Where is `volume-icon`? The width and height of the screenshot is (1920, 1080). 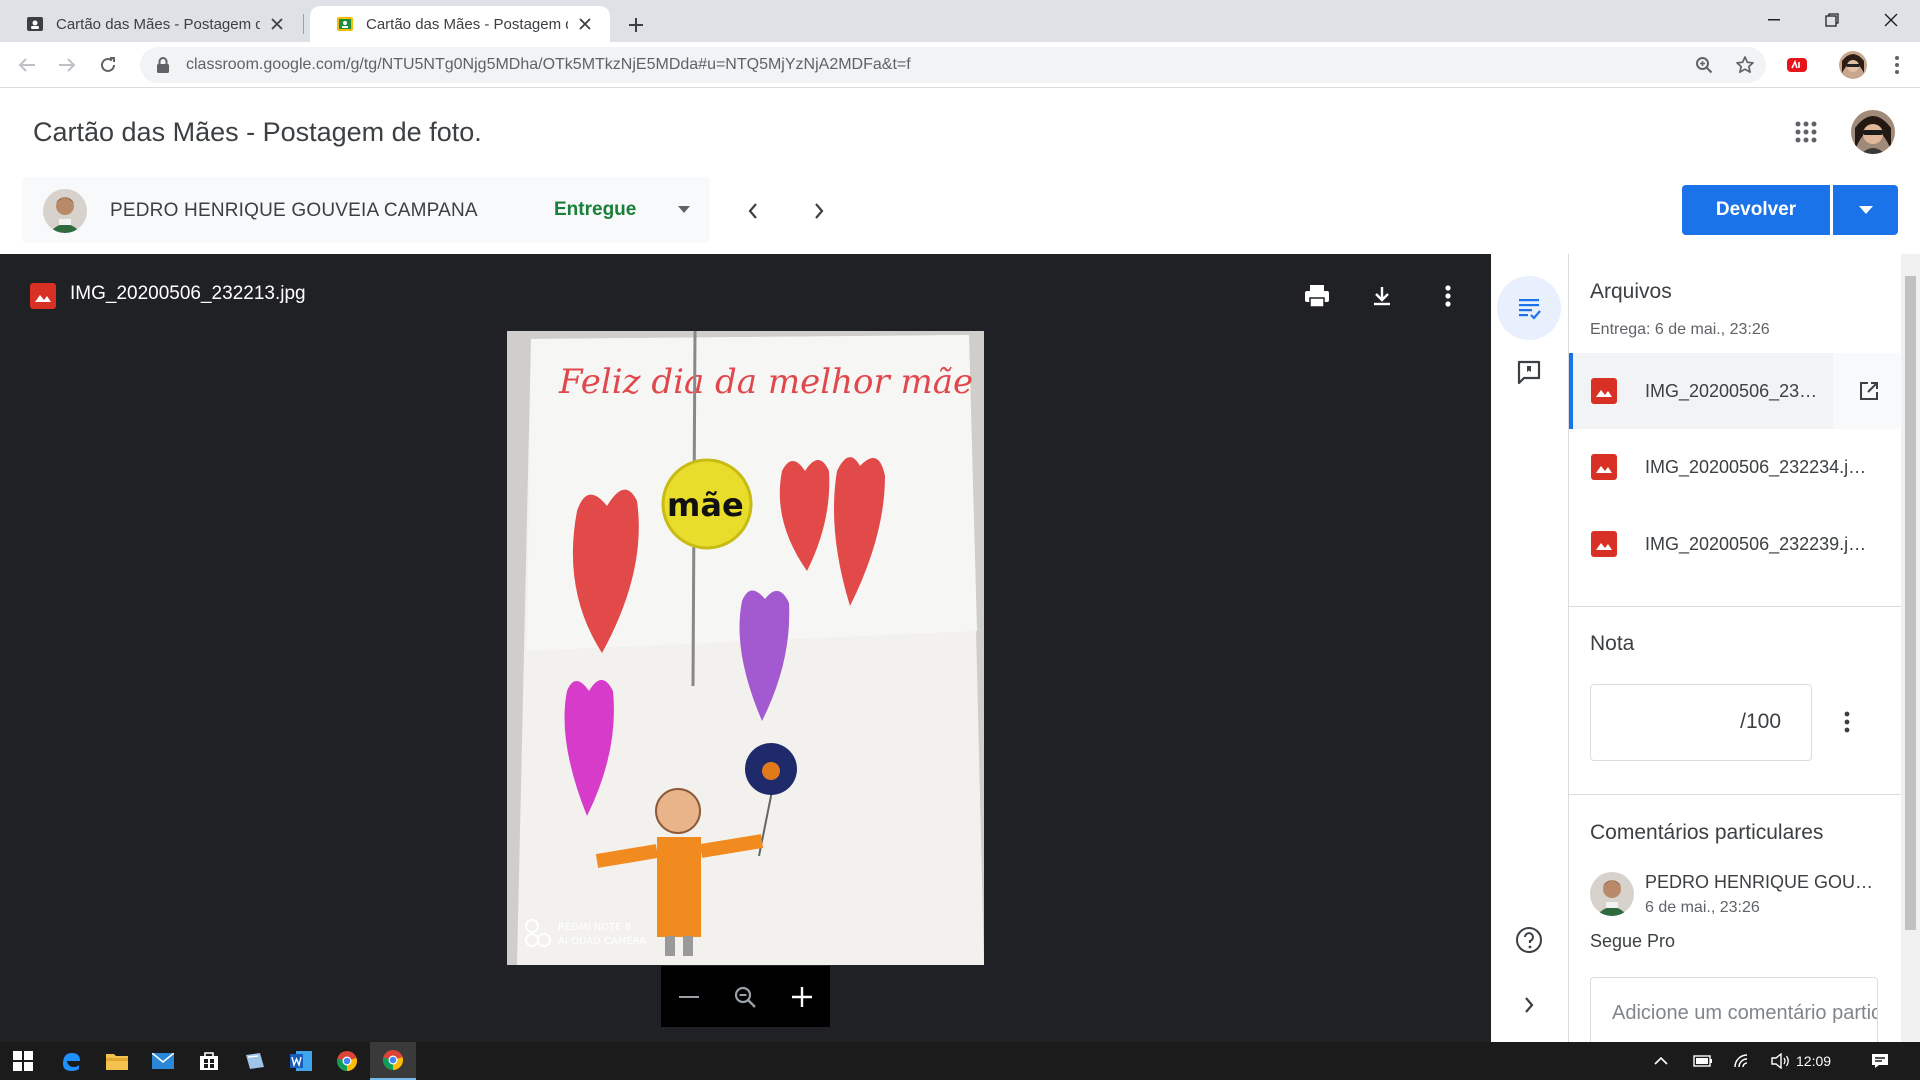
volume-icon is located at coordinates (1781, 1061).